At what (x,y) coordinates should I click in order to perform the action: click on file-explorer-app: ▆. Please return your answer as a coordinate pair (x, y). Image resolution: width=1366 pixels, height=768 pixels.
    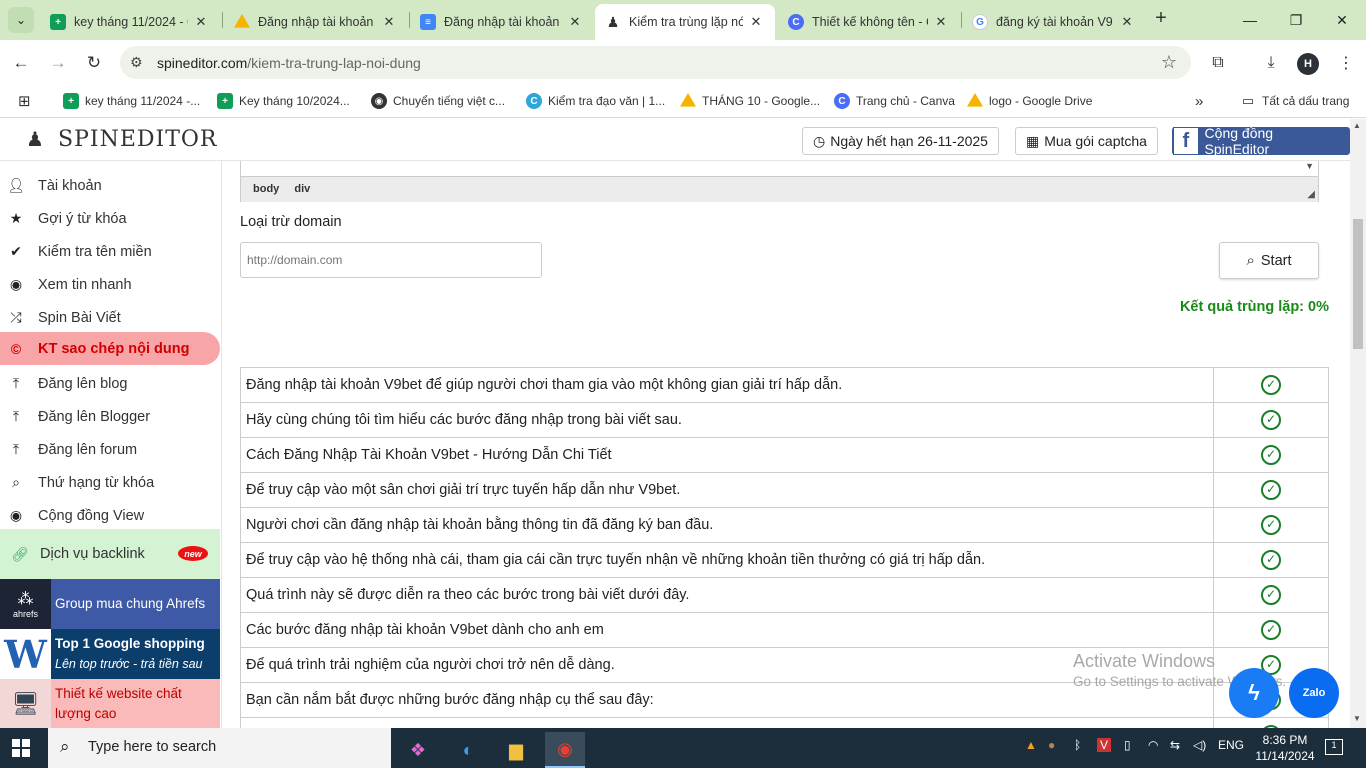
    Looking at the image, I should click on (516, 750).